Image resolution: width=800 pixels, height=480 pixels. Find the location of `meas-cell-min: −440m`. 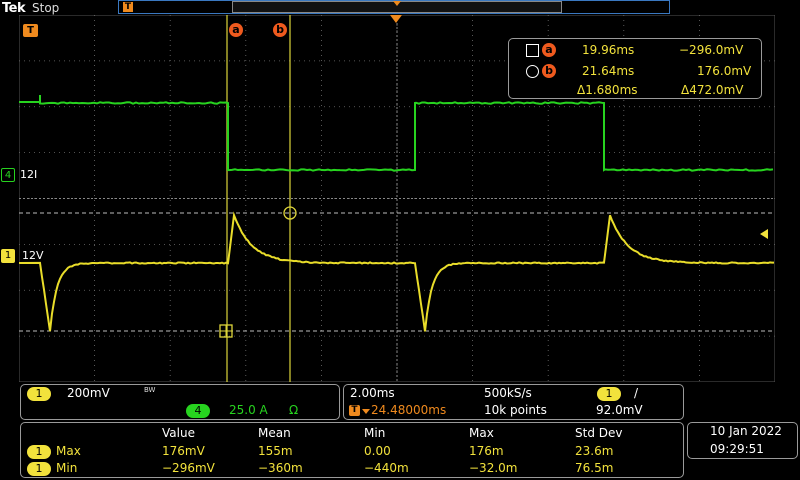

meas-cell-min: −440m is located at coordinates (386, 468).